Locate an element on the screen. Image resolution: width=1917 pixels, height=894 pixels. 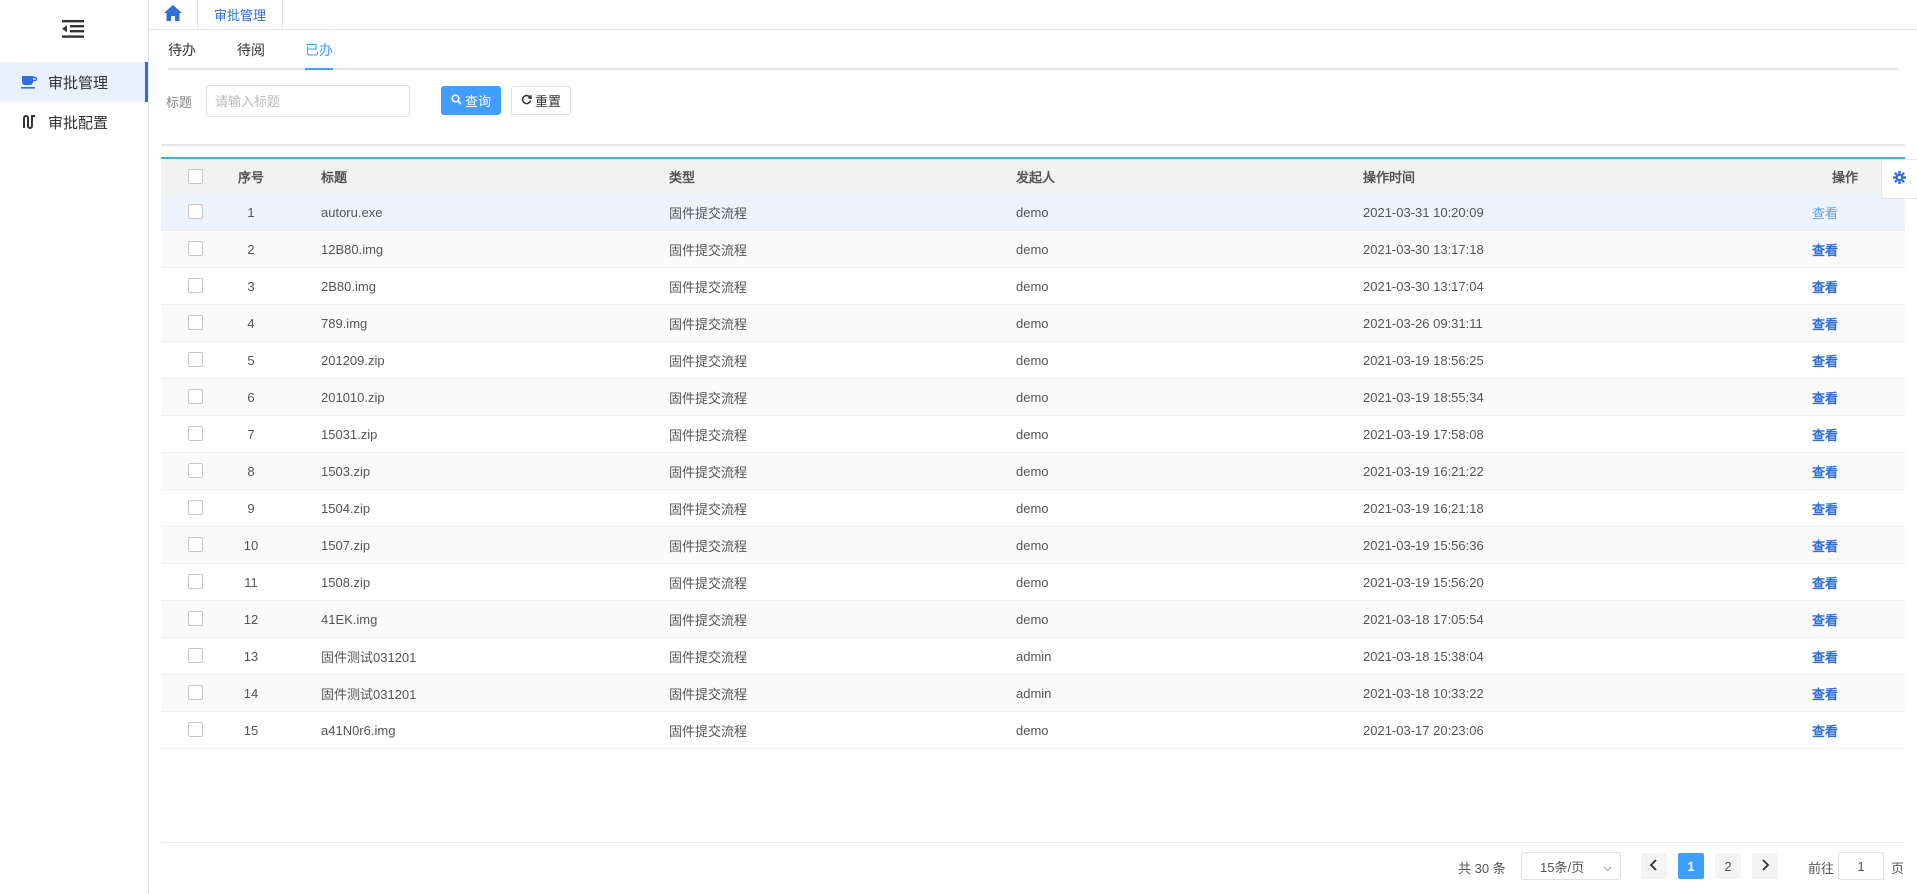
row-time: 2021-03-19 15:56:36 is located at coordinates (1423, 545).